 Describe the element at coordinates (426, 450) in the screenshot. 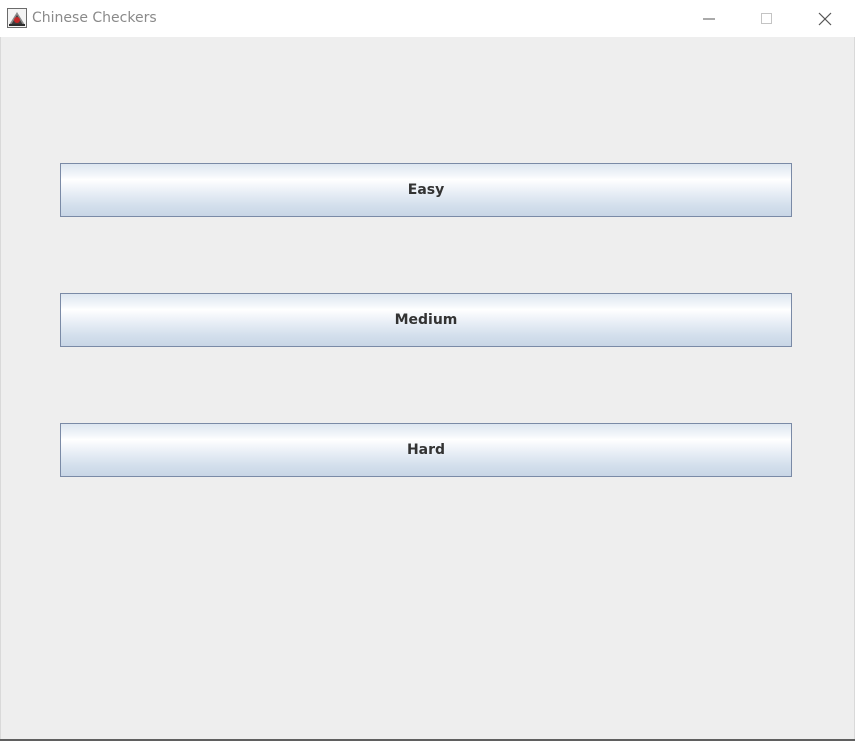

I see `hard-button: Hard` at that location.